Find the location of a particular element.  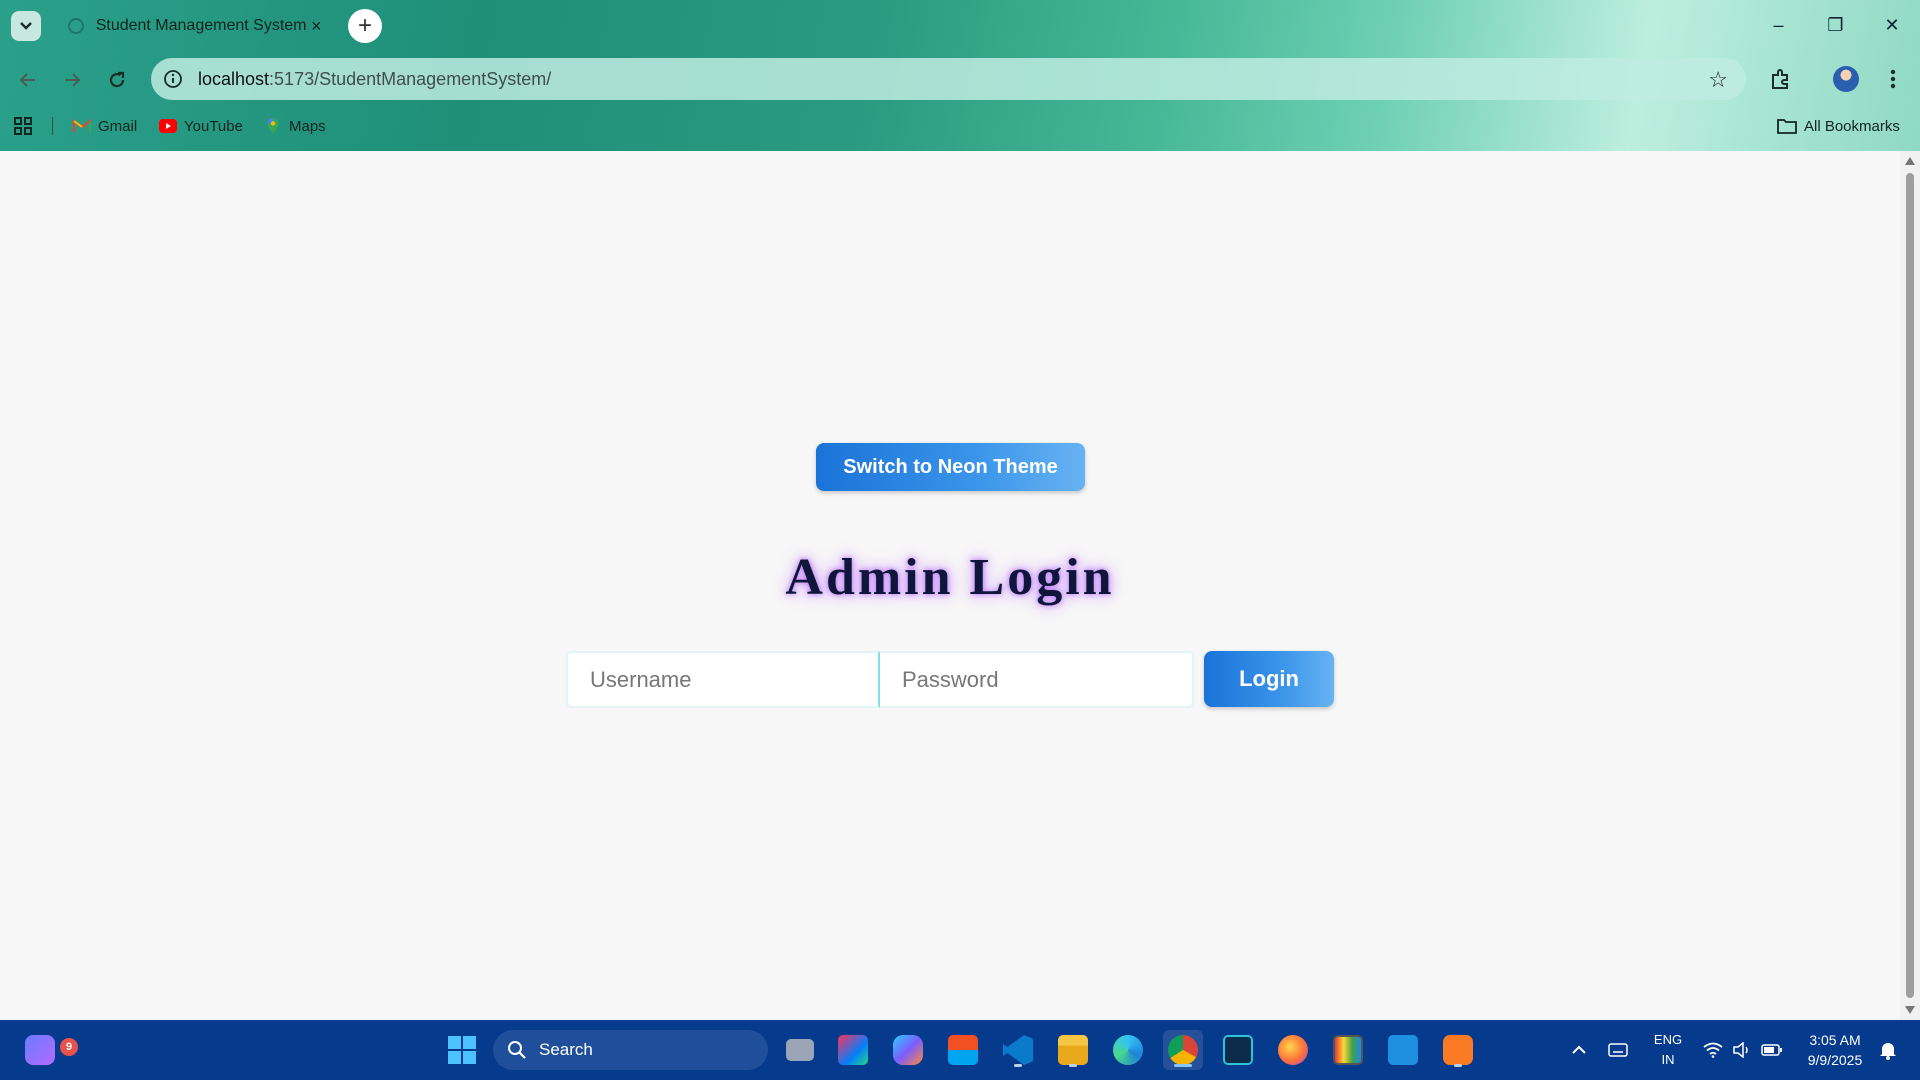

site-info-icon is located at coordinates (173, 79).